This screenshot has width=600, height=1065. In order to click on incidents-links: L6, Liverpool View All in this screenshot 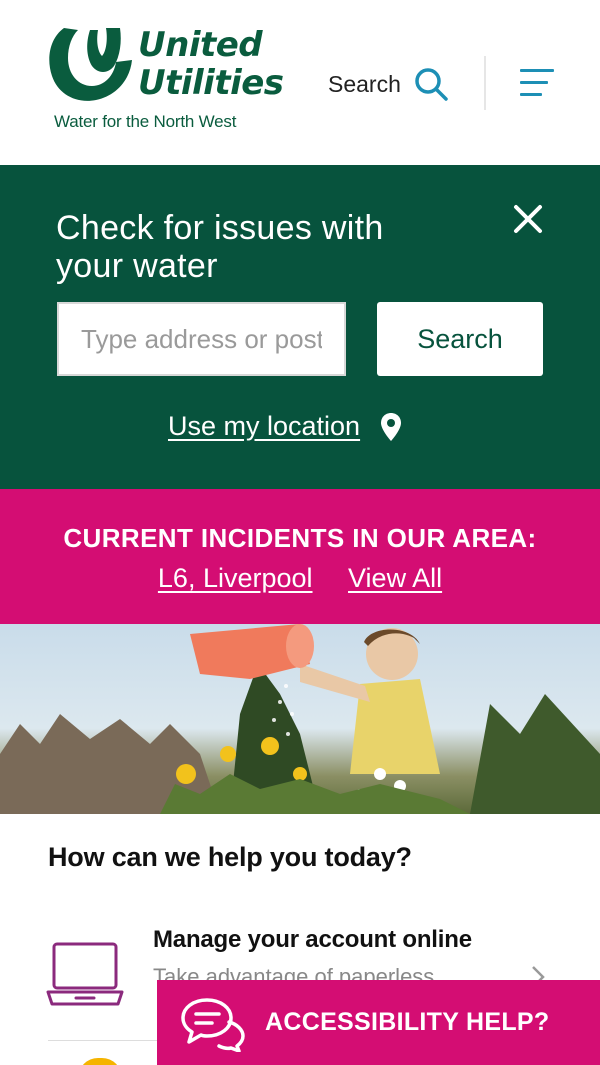, I will do `click(300, 578)`.